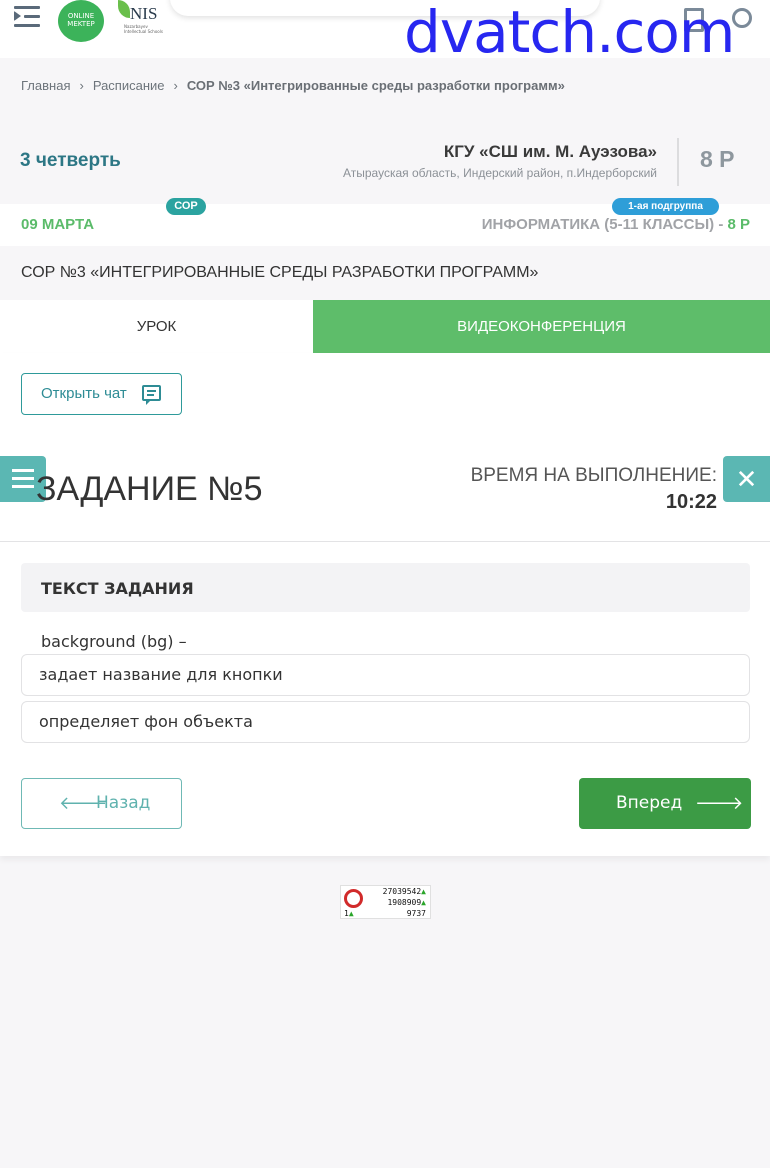  I want to click on subject-name: ИНФОРМАТИКА (5-11 КЛАССЫ) -, so click(604, 224).